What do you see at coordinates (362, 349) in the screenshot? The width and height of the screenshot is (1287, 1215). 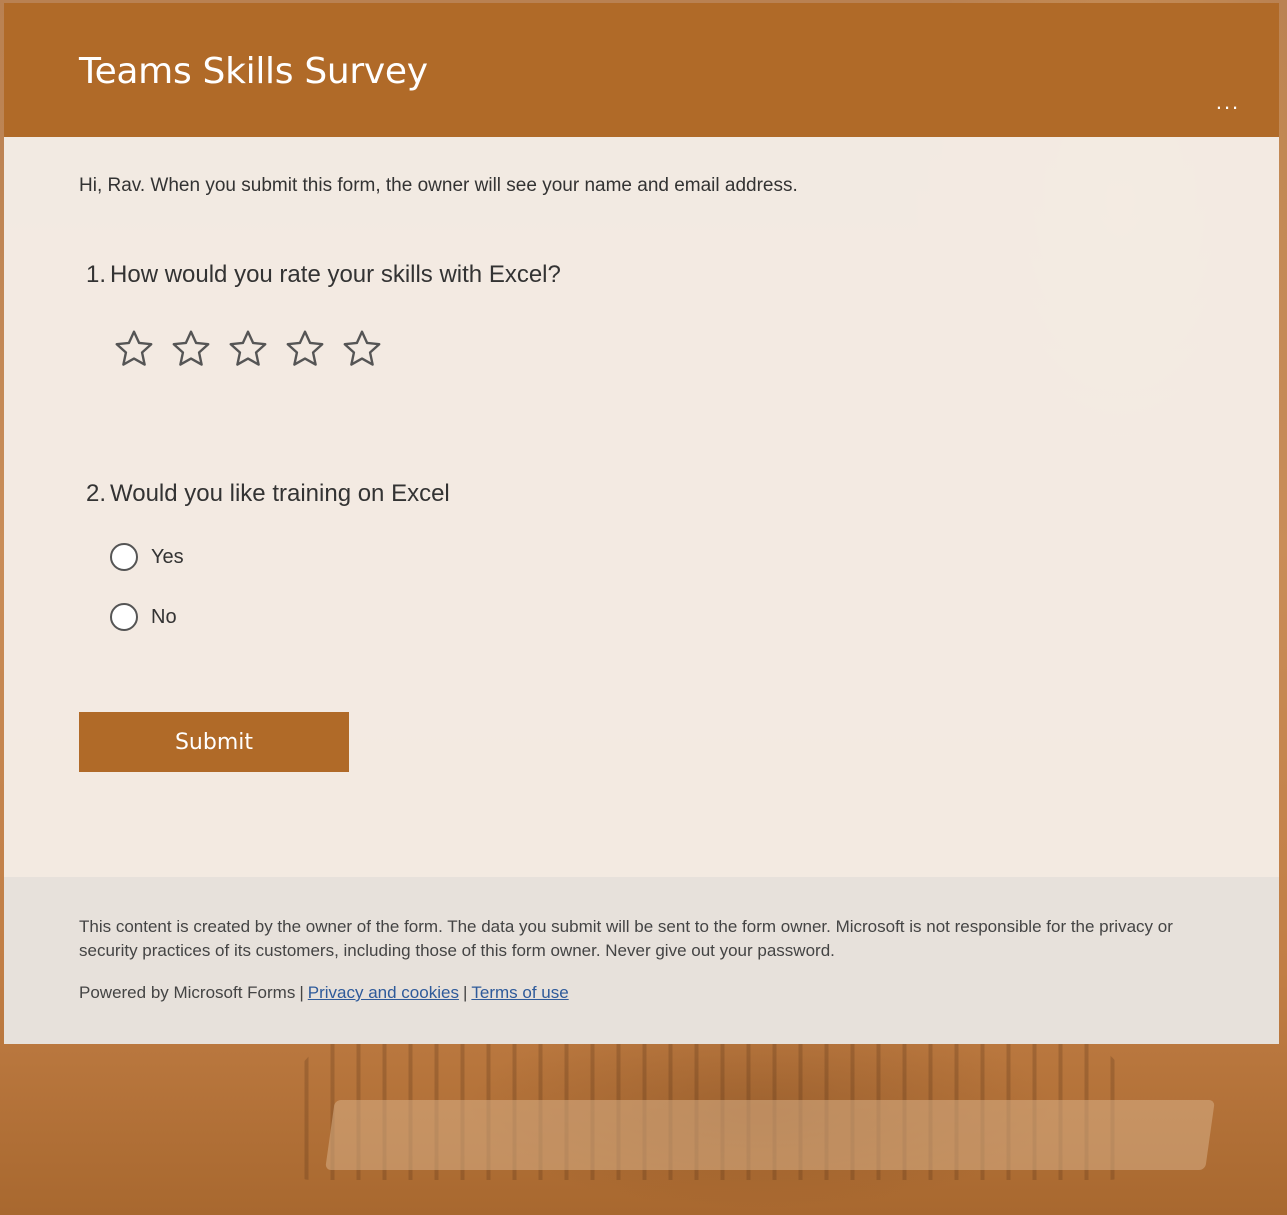 I see `star-5-icon` at bounding box center [362, 349].